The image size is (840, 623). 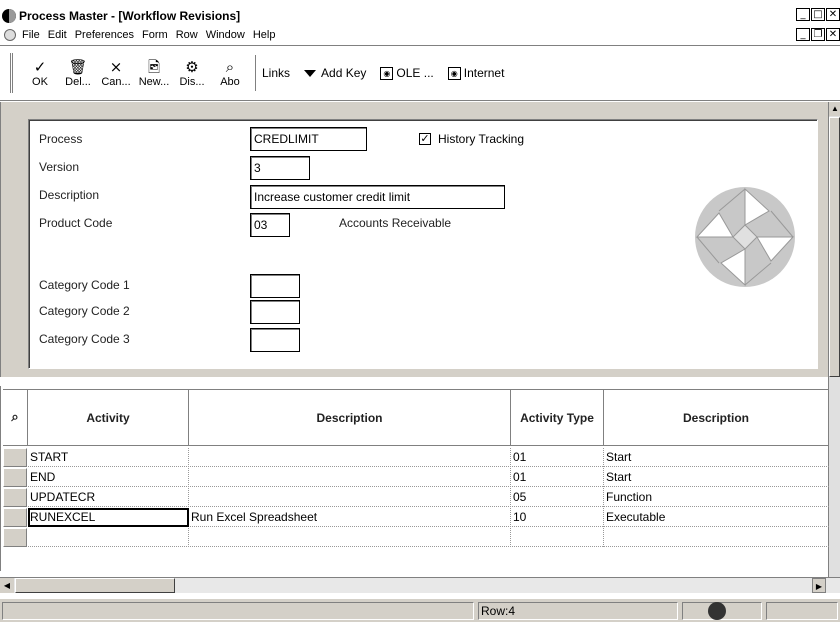 What do you see at coordinates (280, 168) in the screenshot?
I see `version-field: 3` at bounding box center [280, 168].